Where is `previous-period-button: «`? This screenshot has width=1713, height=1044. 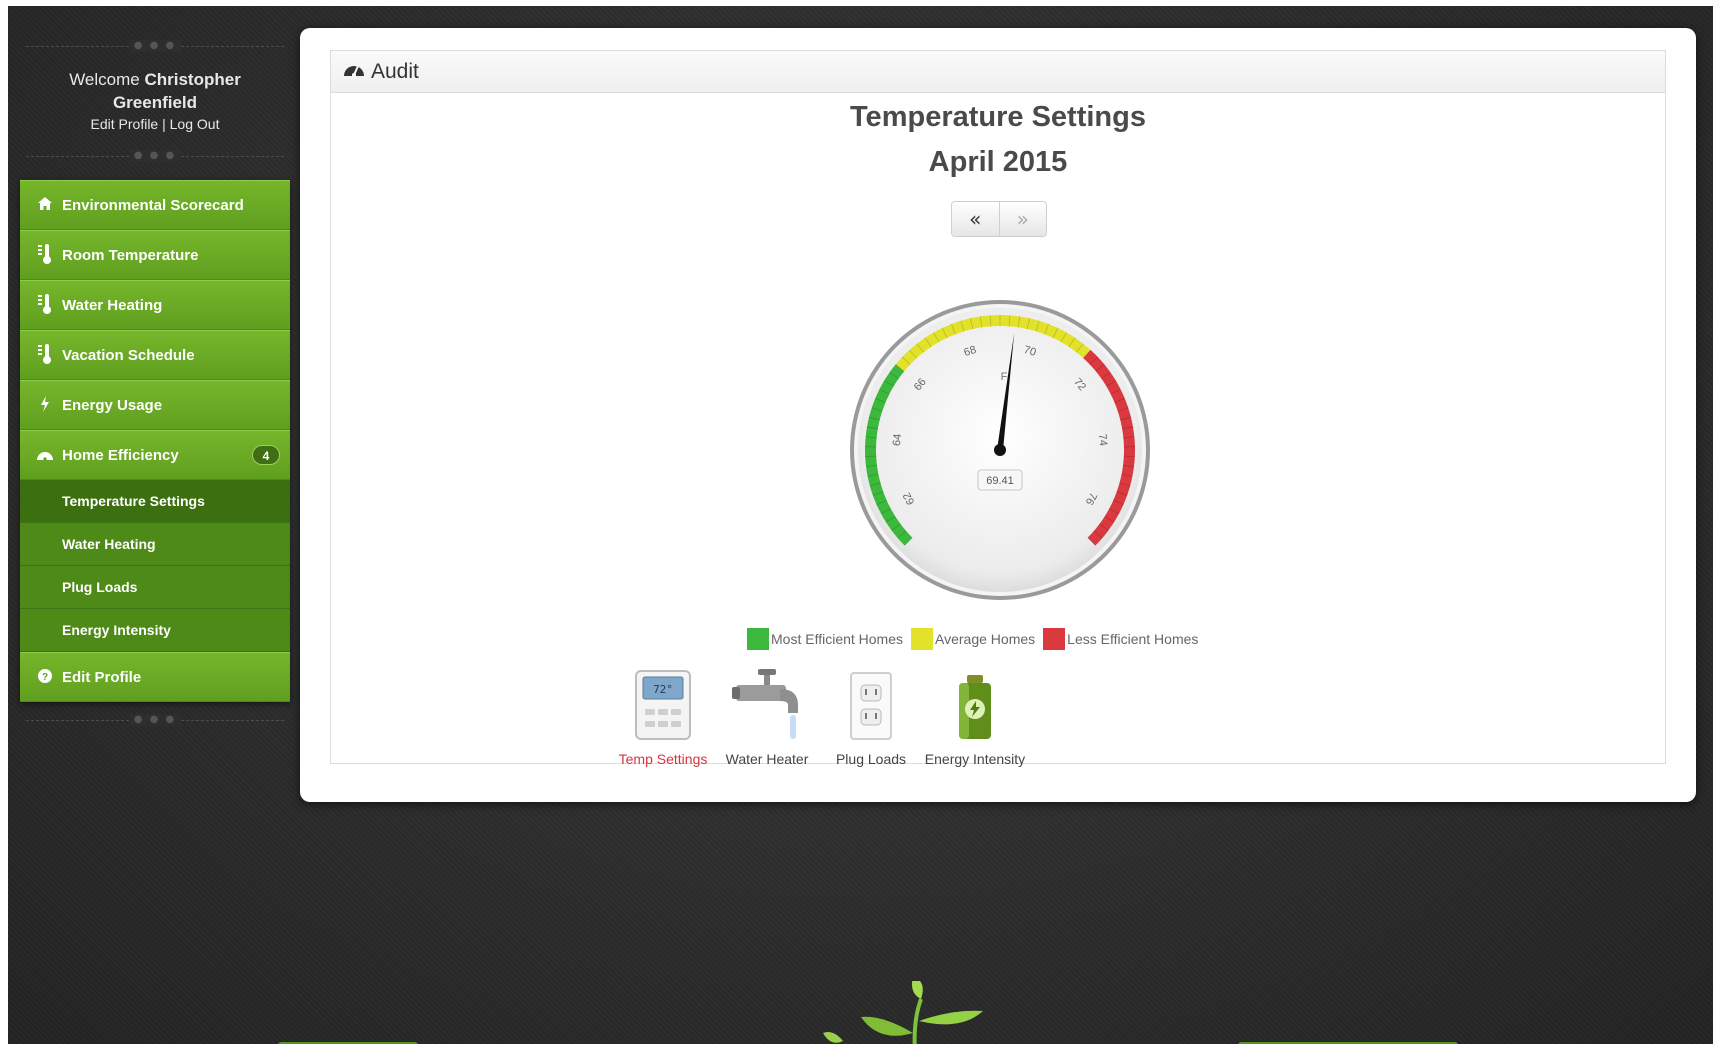 previous-period-button: « is located at coordinates (975, 219).